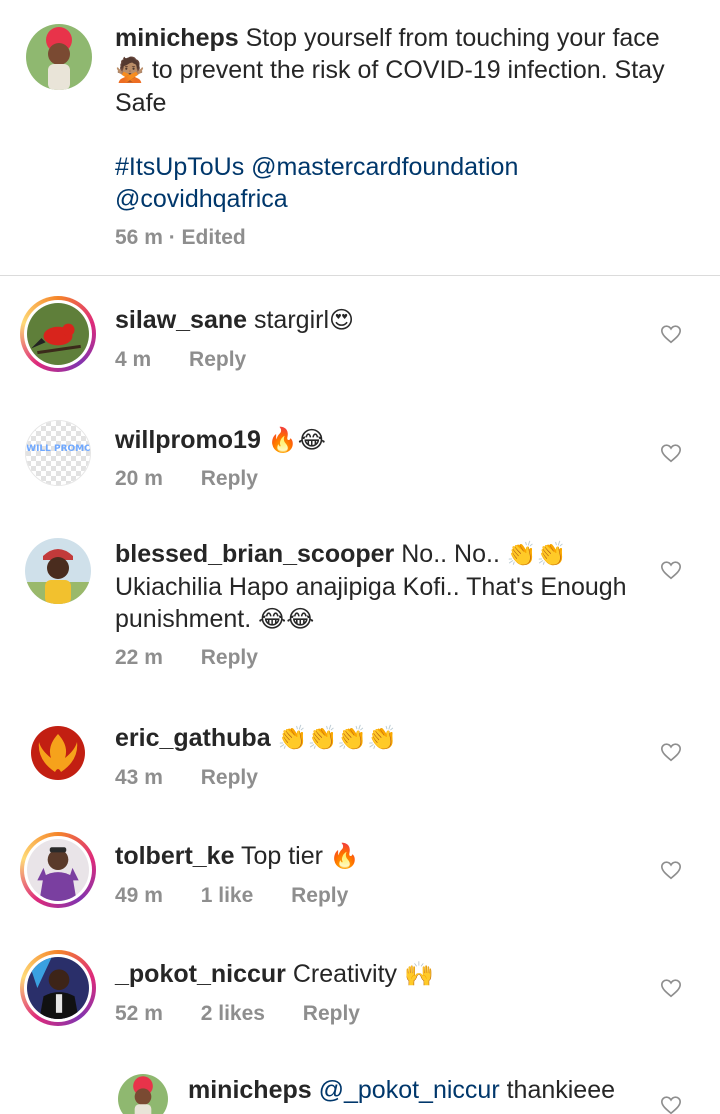 This screenshot has height=1114, width=720. What do you see at coordinates (188, 440) in the screenshot?
I see `comment-username: willpromo19` at bounding box center [188, 440].